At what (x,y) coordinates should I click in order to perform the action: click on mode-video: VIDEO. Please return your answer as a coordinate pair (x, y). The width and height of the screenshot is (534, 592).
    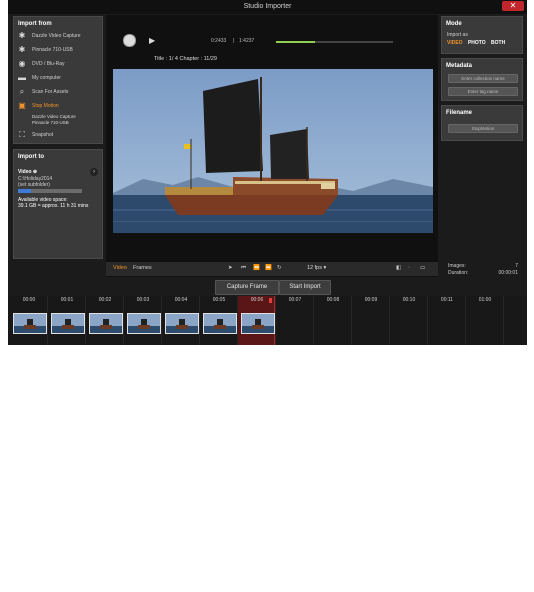
    Looking at the image, I should click on (455, 43).